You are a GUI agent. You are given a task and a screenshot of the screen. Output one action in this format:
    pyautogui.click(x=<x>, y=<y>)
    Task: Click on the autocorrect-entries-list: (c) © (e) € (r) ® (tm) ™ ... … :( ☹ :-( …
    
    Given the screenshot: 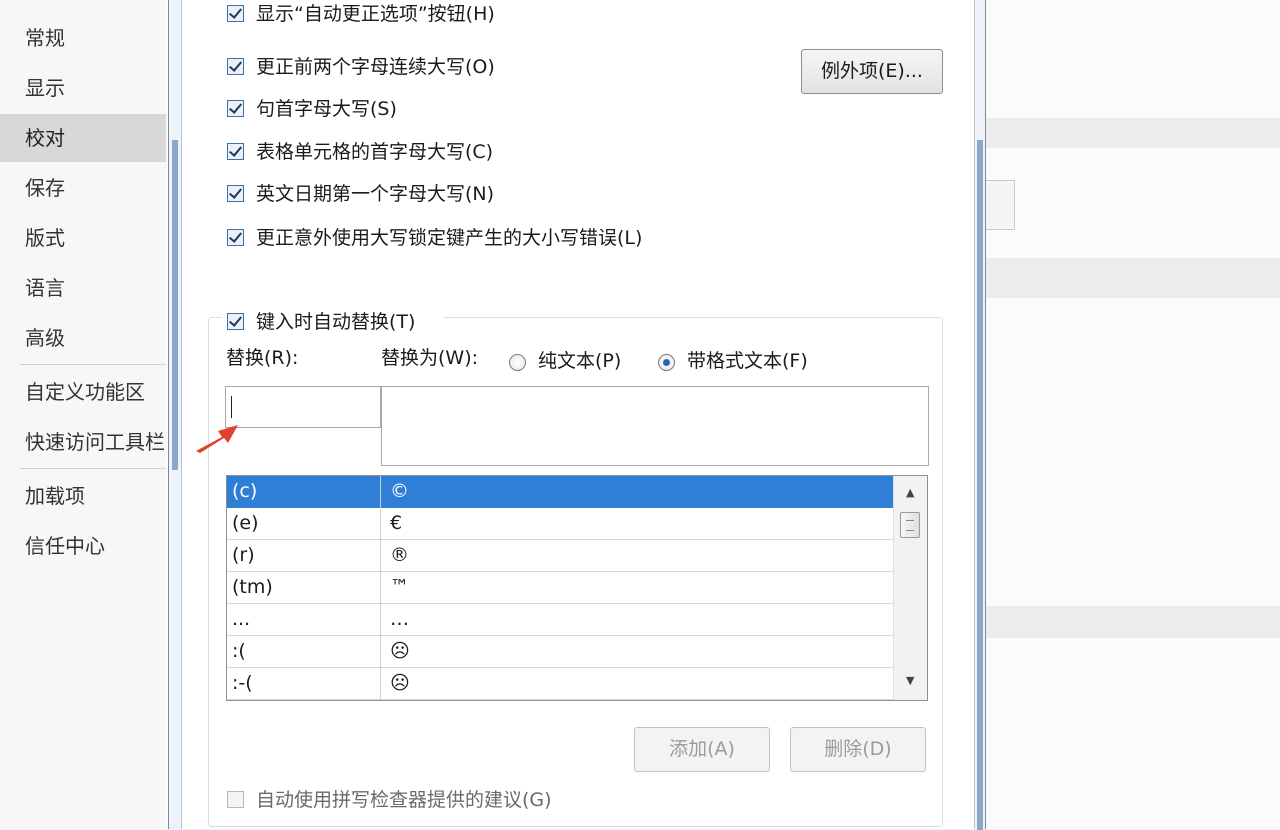 What is the action you would take?
    pyautogui.click(x=577, y=588)
    